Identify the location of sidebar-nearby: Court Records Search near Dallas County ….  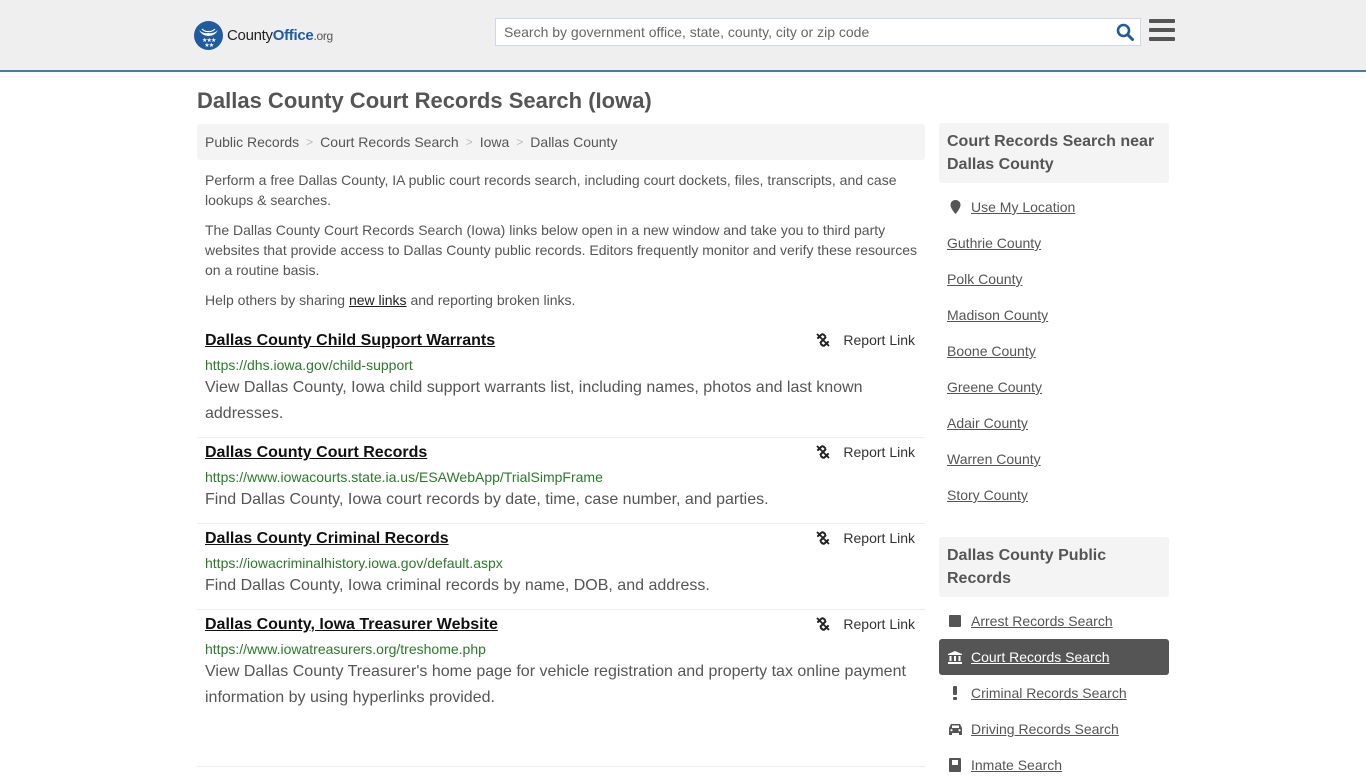
(1054, 318).